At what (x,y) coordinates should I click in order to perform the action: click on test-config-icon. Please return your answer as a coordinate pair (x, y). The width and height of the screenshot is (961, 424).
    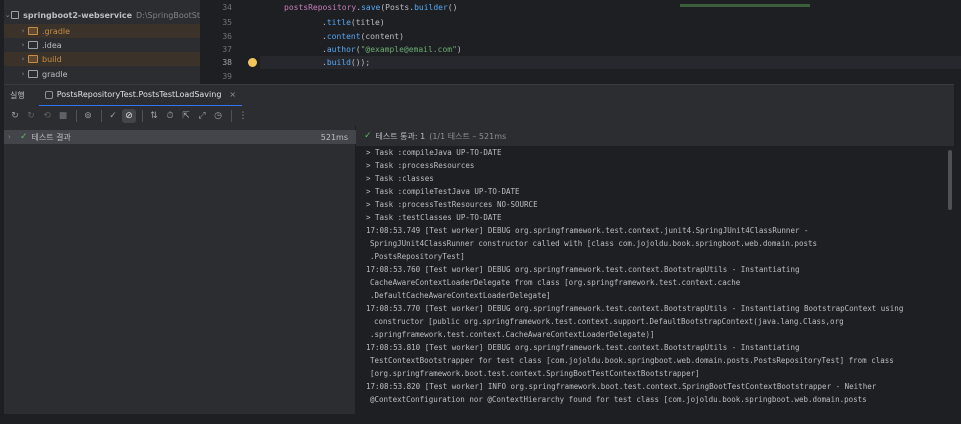
    Looking at the image, I should click on (48, 94).